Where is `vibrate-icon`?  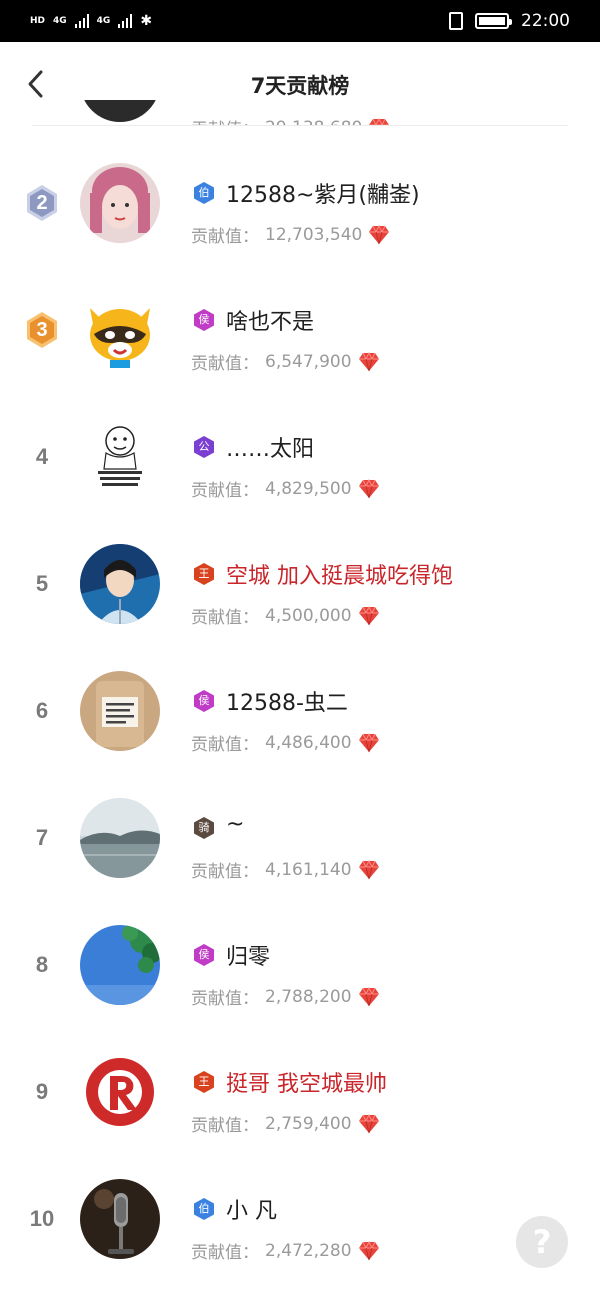 vibrate-icon is located at coordinates (456, 21).